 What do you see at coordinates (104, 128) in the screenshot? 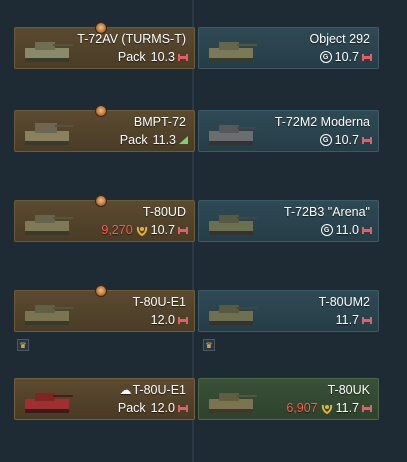
I see `vehicle-card-bmpt-72: BMPT-72 Pack 11.3` at bounding box center [104, 128].